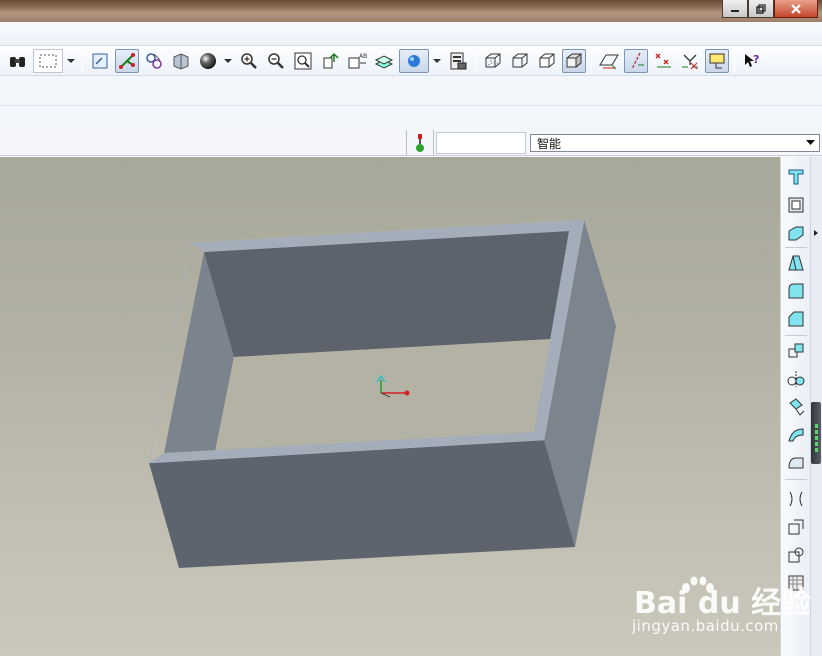  What do you see at coordinates (796, 351) in the screenshot?
I see `pattern-tool-button` at bounding box center [796, 351].